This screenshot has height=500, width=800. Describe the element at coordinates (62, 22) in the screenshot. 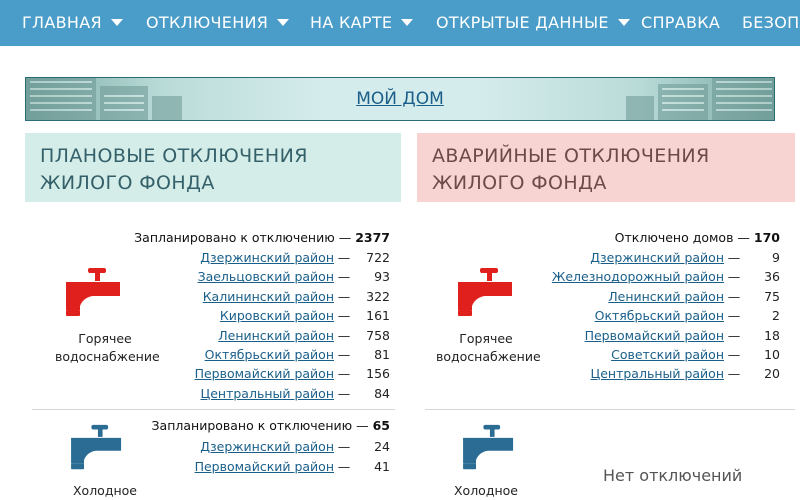

I see `nav-item-label: ГЛАВНАЯ` at that location.